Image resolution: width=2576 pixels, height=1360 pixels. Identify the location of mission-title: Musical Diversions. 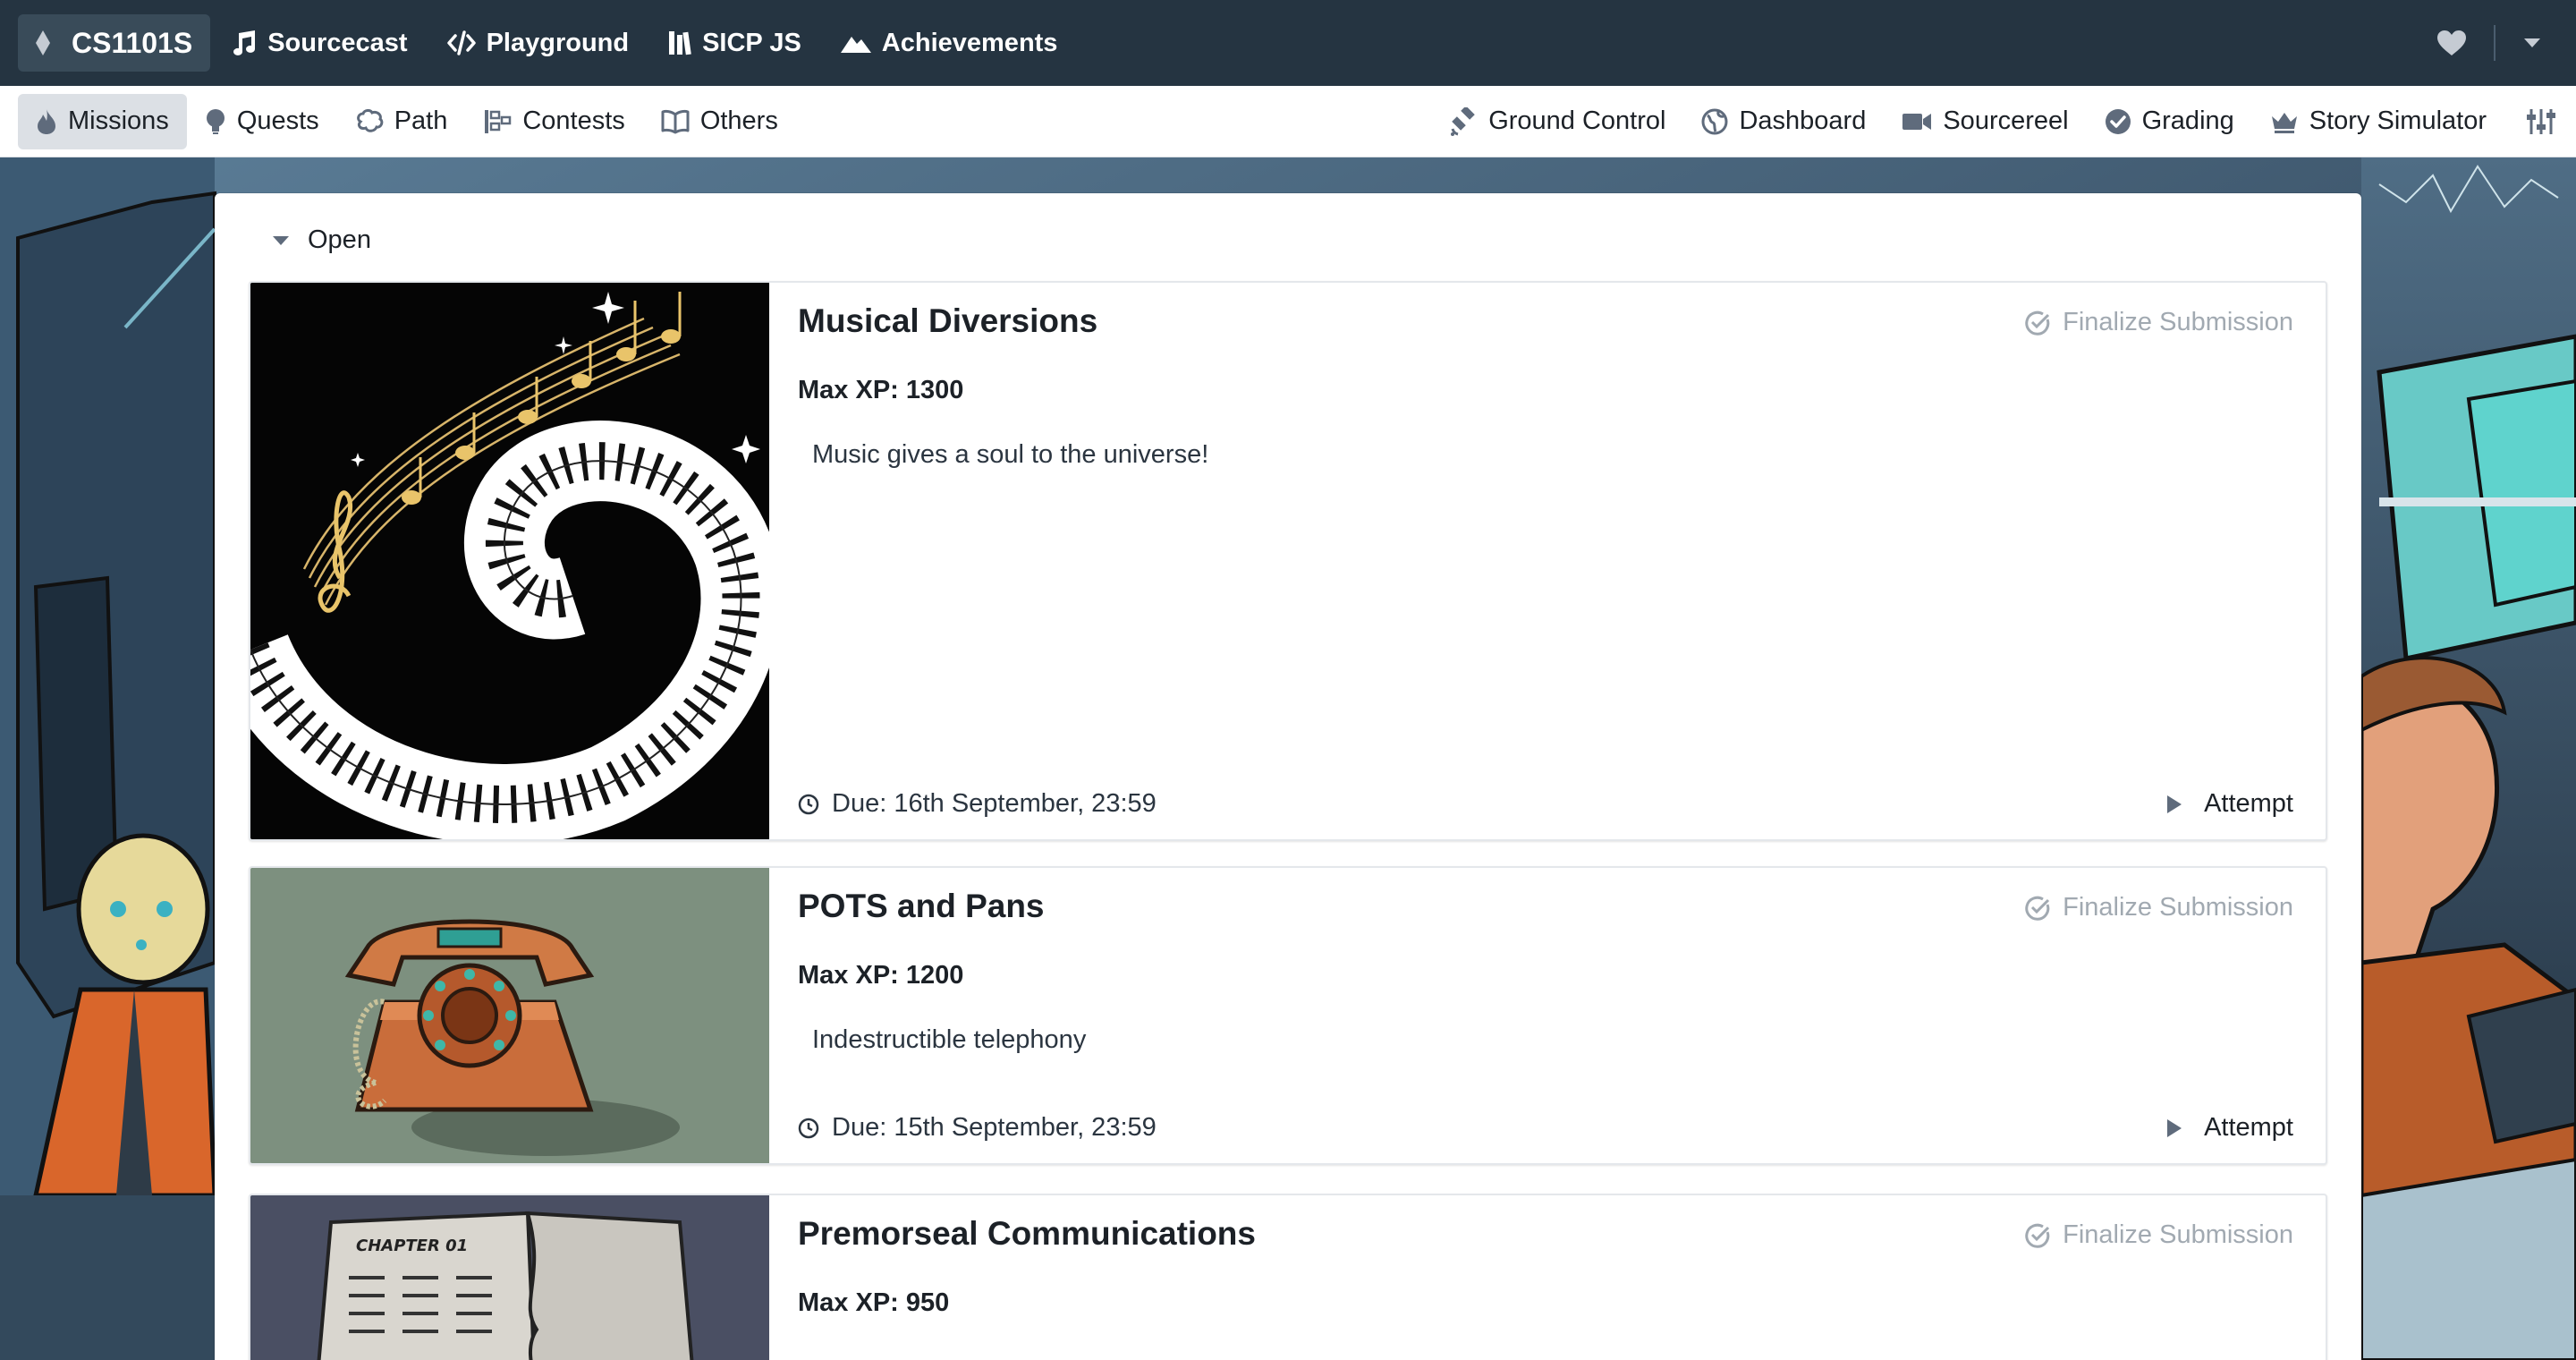
(948, 320).